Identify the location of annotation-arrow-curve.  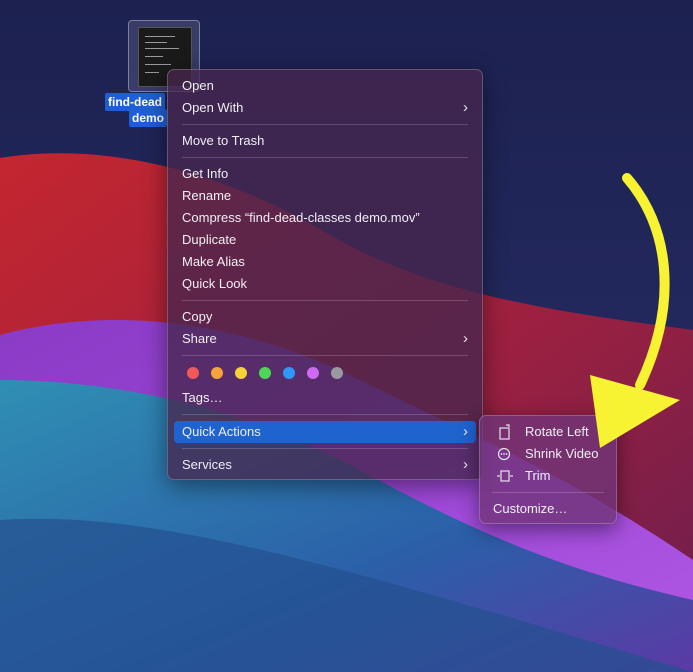
(646, 281).